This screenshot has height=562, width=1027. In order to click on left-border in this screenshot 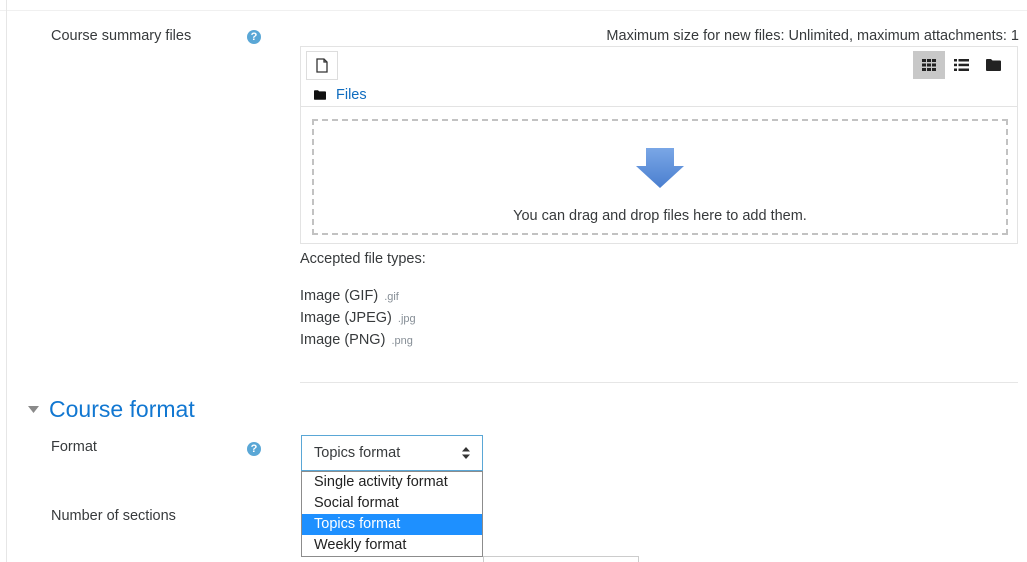, I will do `click(6, 281)`.